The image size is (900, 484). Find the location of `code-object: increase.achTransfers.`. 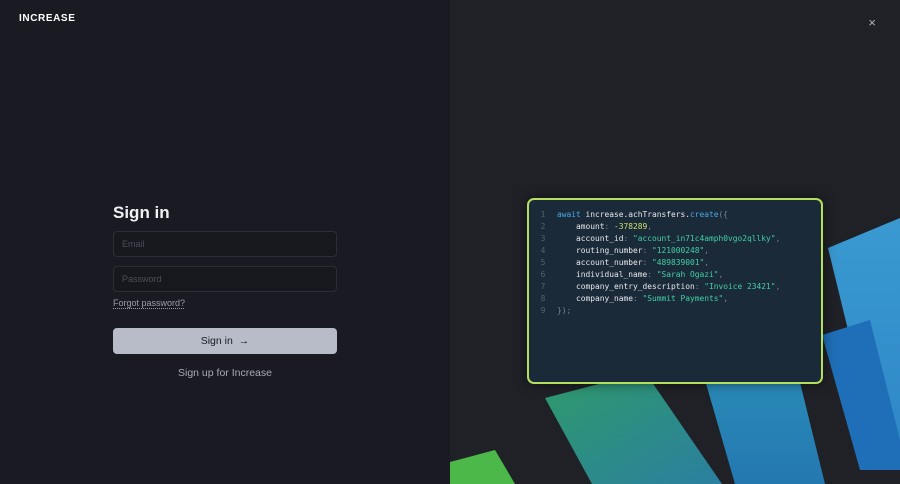

code-object: increase.achTransfers. is located at coordinates (638, 214).